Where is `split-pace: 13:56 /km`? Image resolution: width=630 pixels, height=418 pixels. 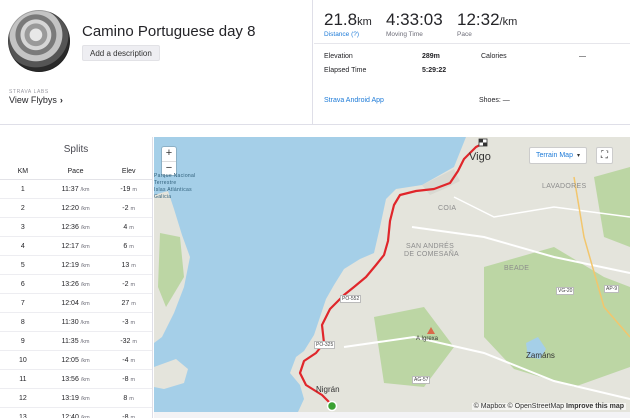 split-pace: 13:56 /km is located at coordinates (76, 379).